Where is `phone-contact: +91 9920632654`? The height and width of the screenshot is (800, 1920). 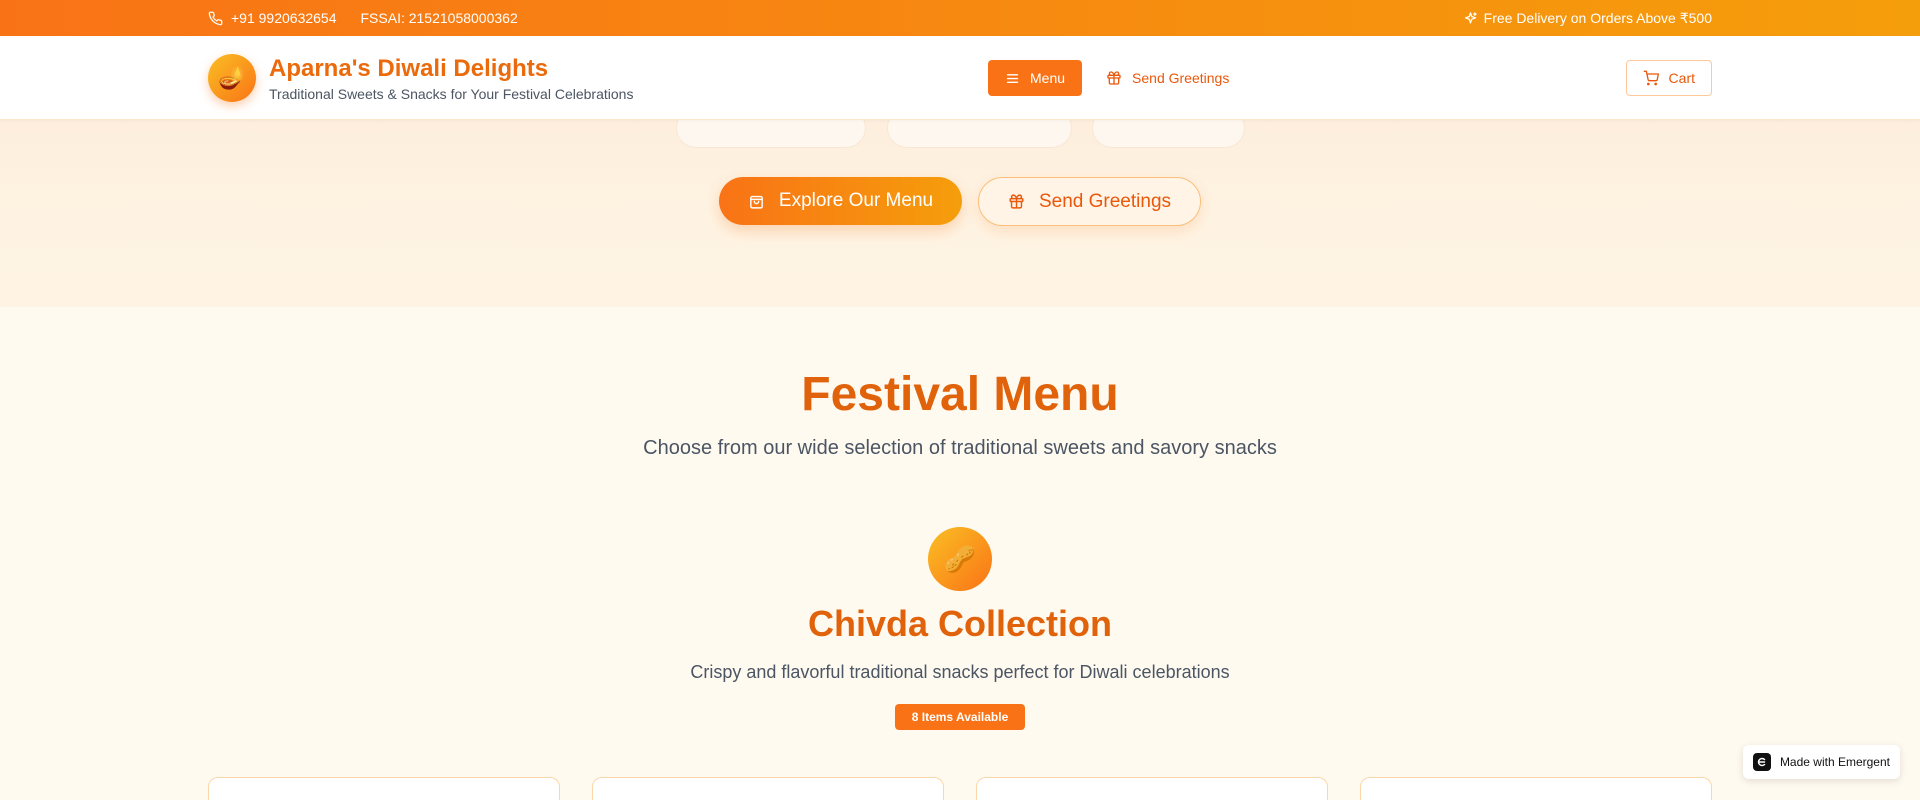 phone-contact: +91 9920632654 is located at coordinates (272, 18).